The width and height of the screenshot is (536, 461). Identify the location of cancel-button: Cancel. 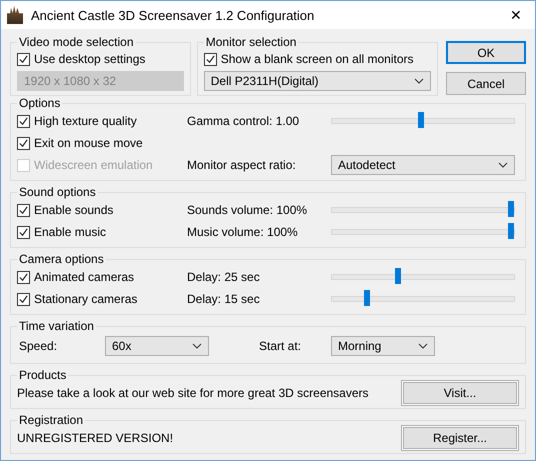
(486, 83).